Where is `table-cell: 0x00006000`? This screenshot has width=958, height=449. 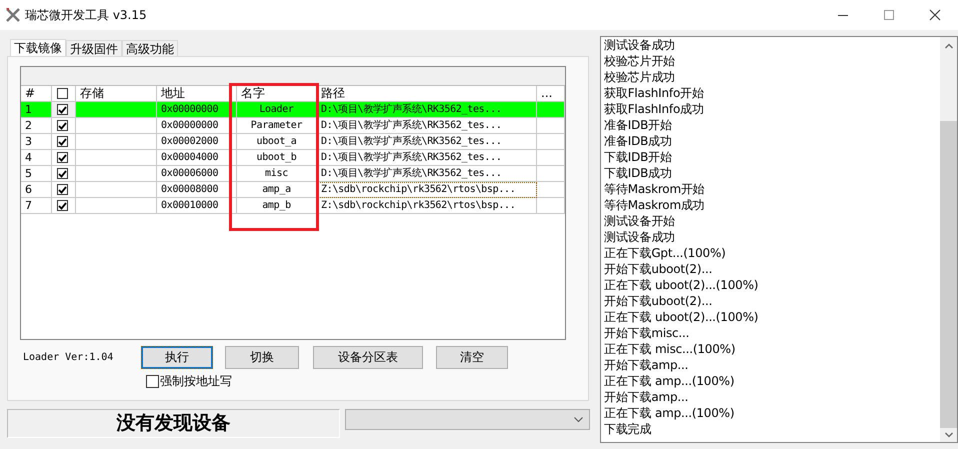
table-cell: 0x00006000 is located at coordinates (197, 174).